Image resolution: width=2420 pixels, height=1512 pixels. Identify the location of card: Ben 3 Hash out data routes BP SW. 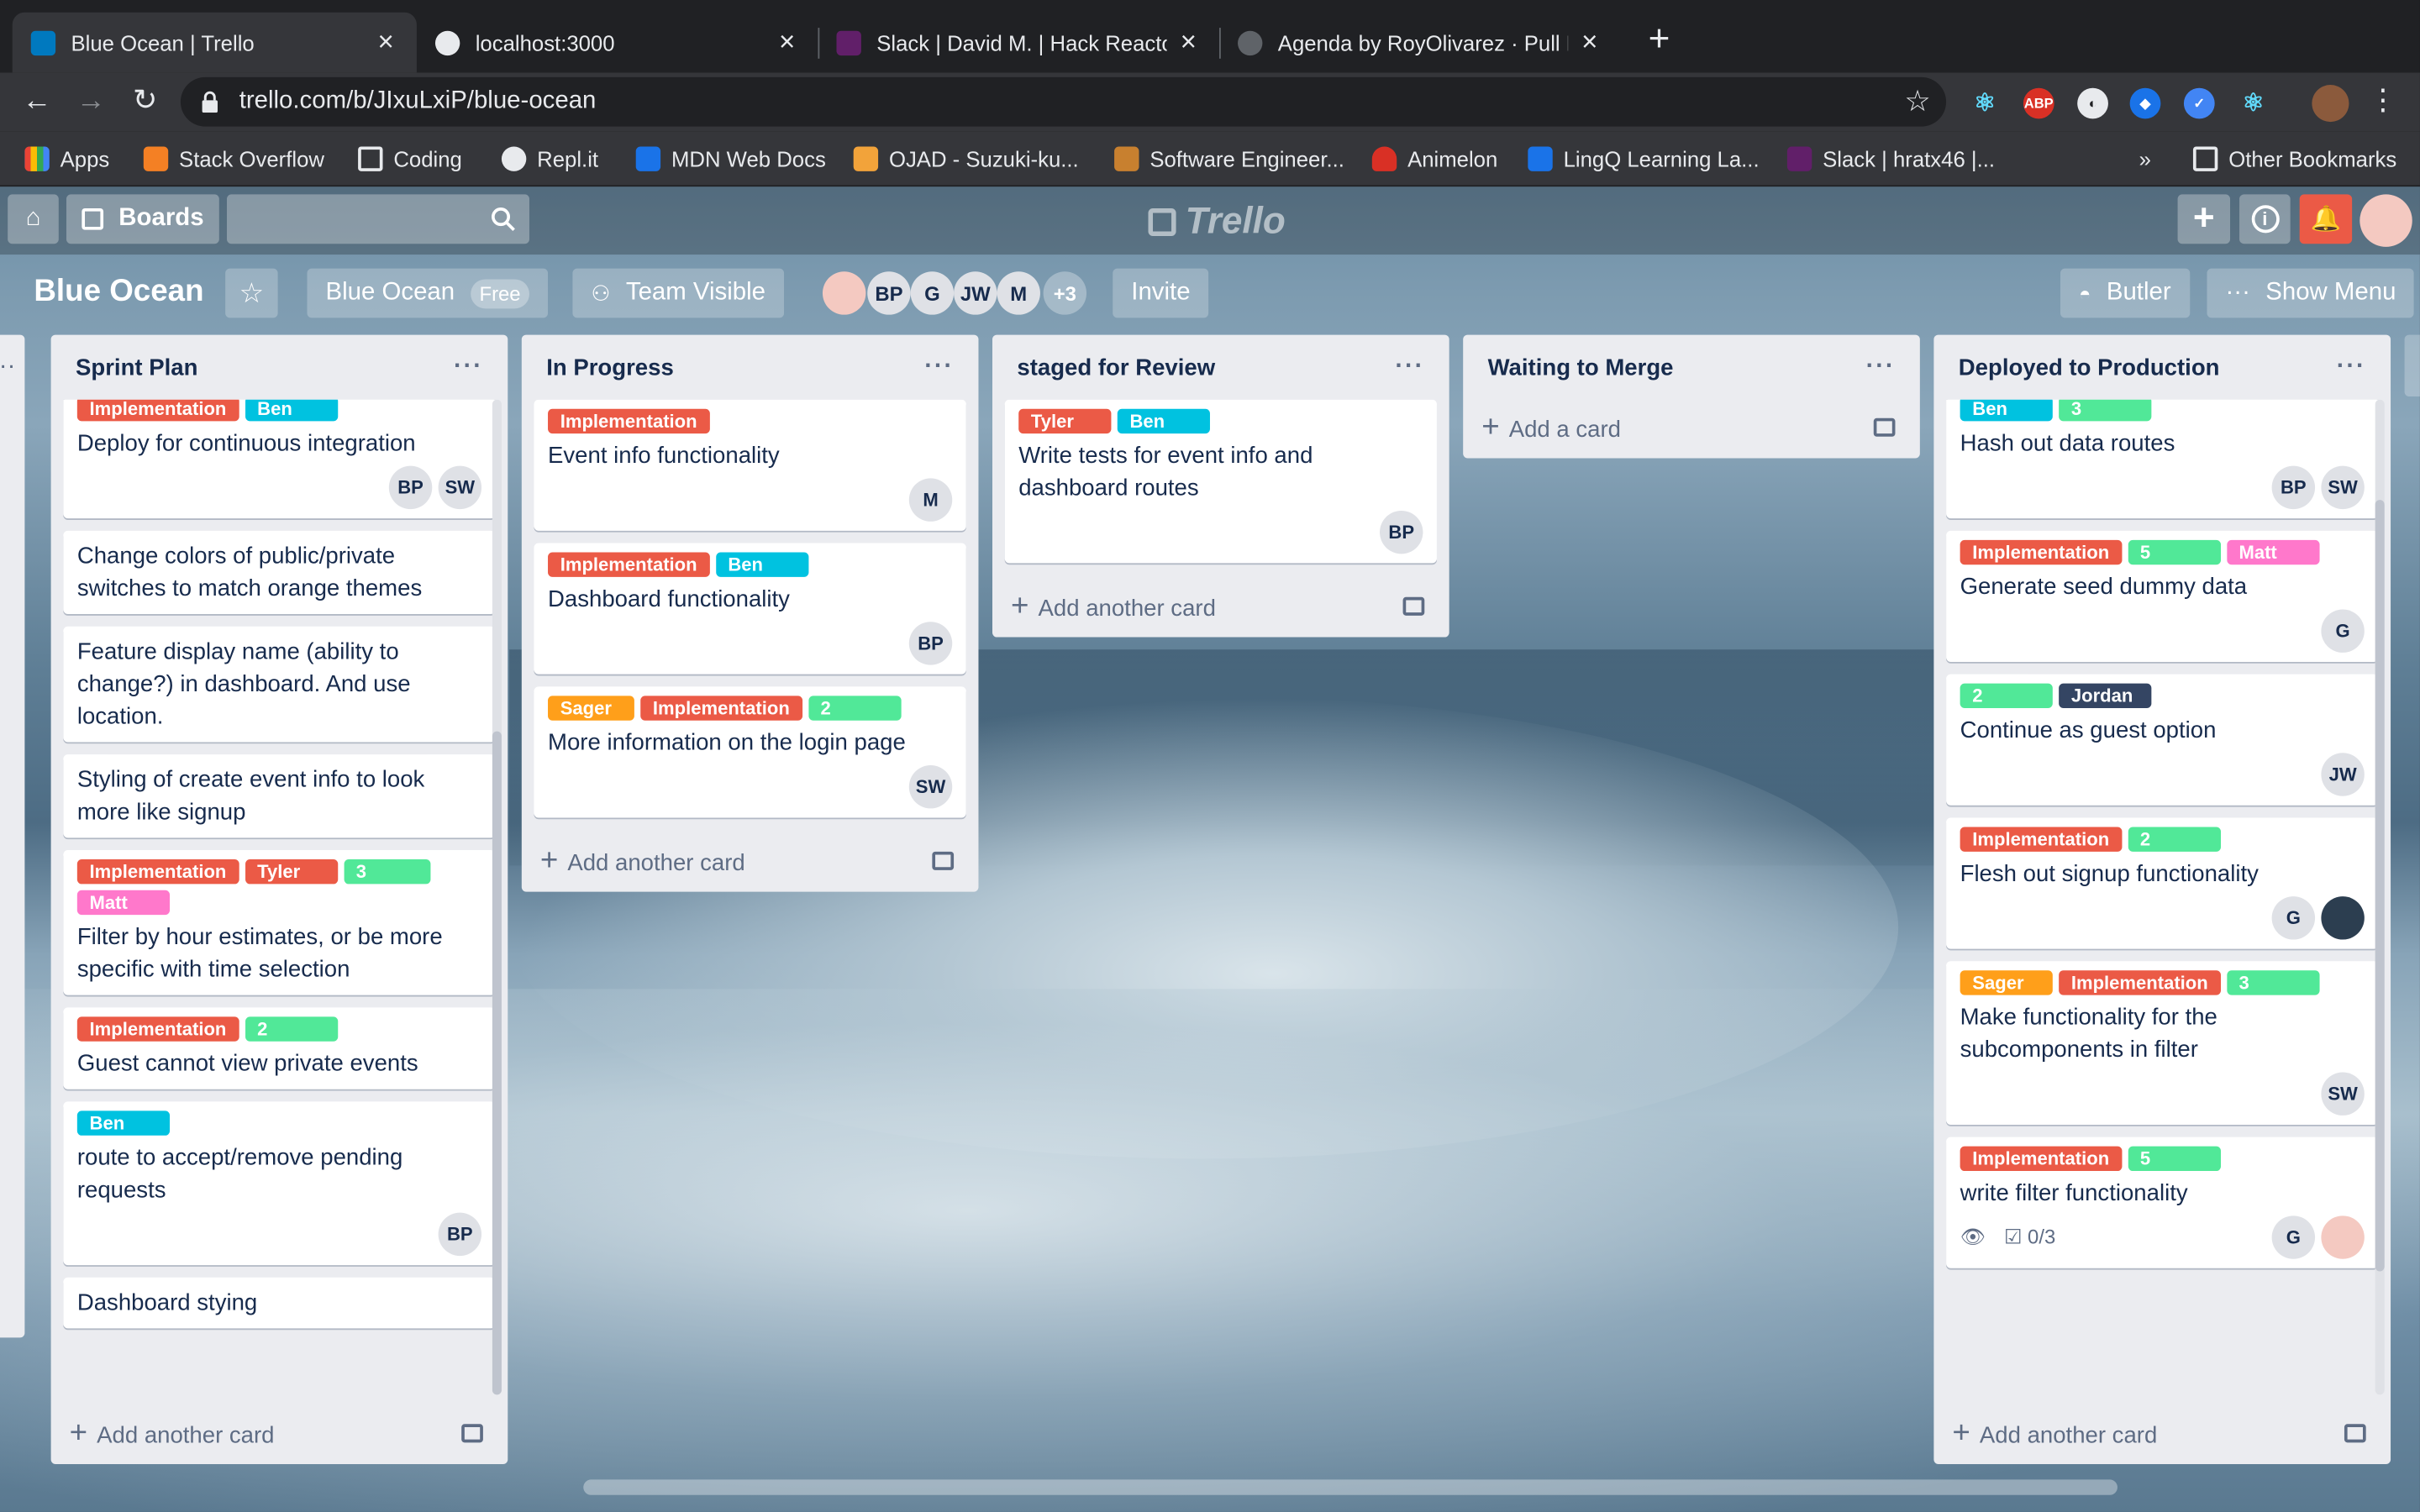
(2162, 459).